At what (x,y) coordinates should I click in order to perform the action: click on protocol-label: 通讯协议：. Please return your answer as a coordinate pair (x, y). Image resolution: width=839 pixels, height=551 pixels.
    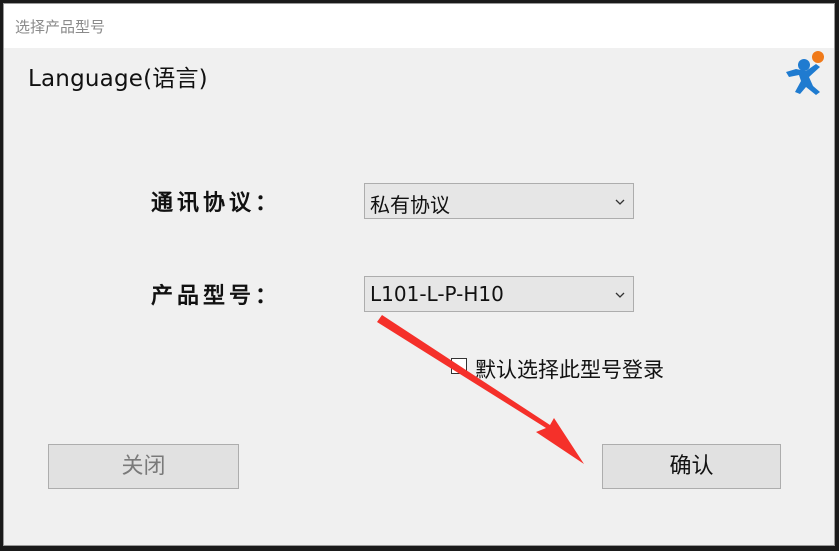
    Looking at the image, I should click on (216, 203).